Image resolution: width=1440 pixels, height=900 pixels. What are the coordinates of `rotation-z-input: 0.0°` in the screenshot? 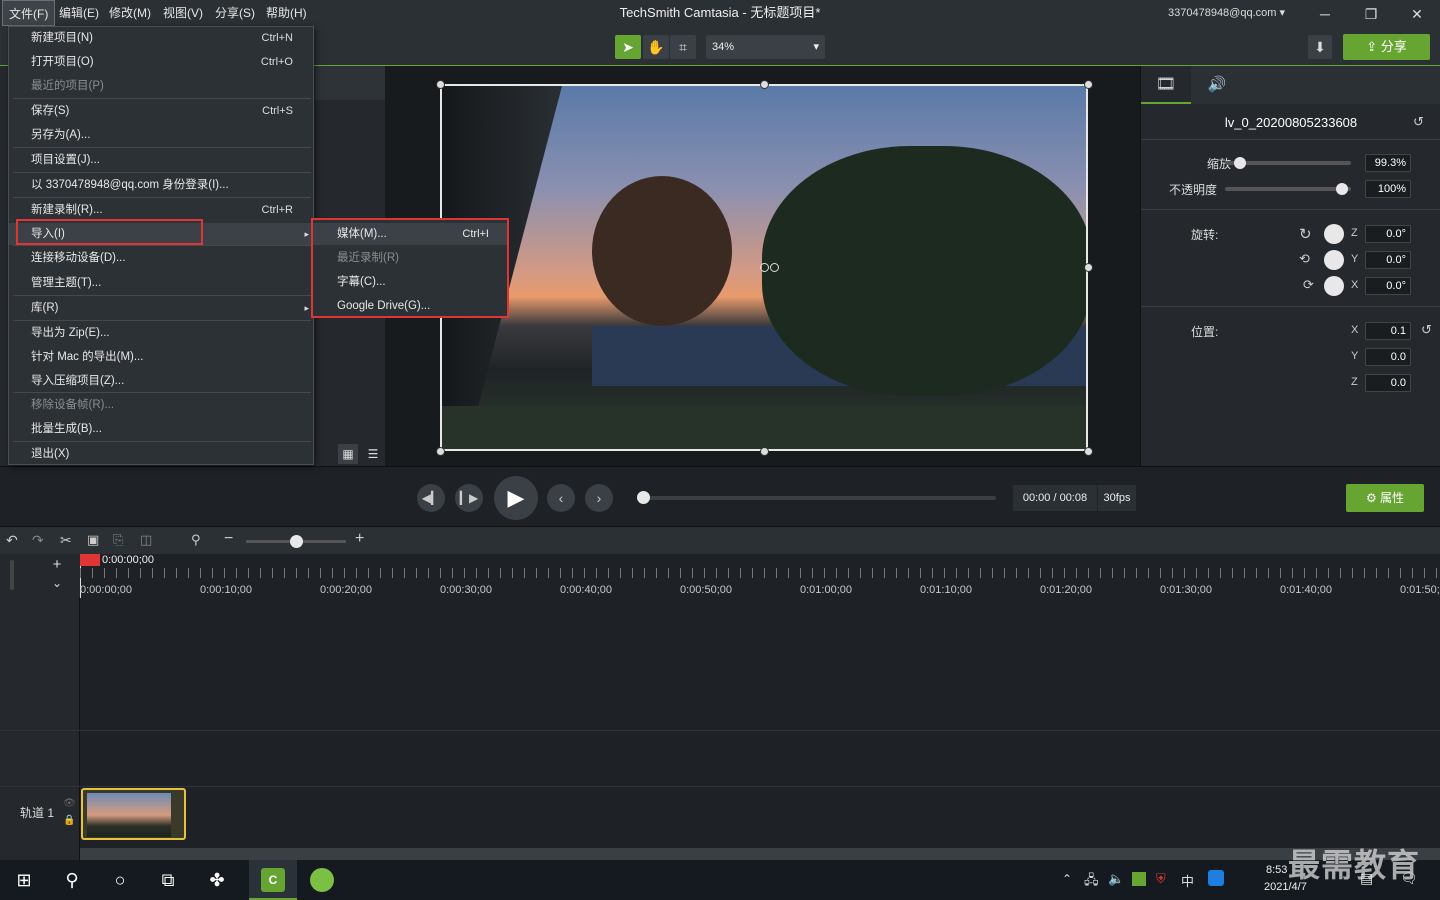 It's located at (1388, 234).